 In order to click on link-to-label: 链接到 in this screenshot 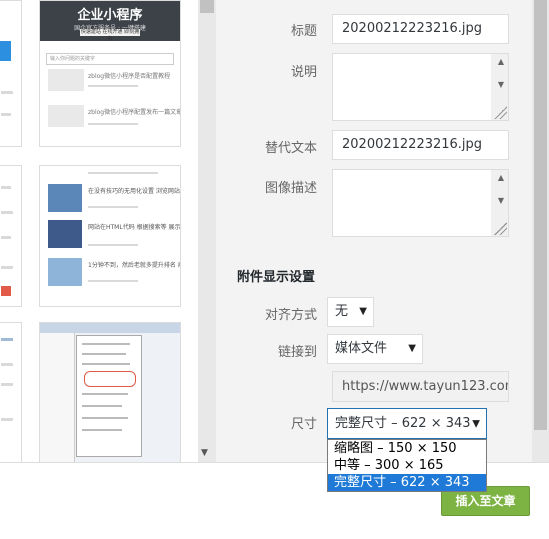, I will do `click(297, 352)`.